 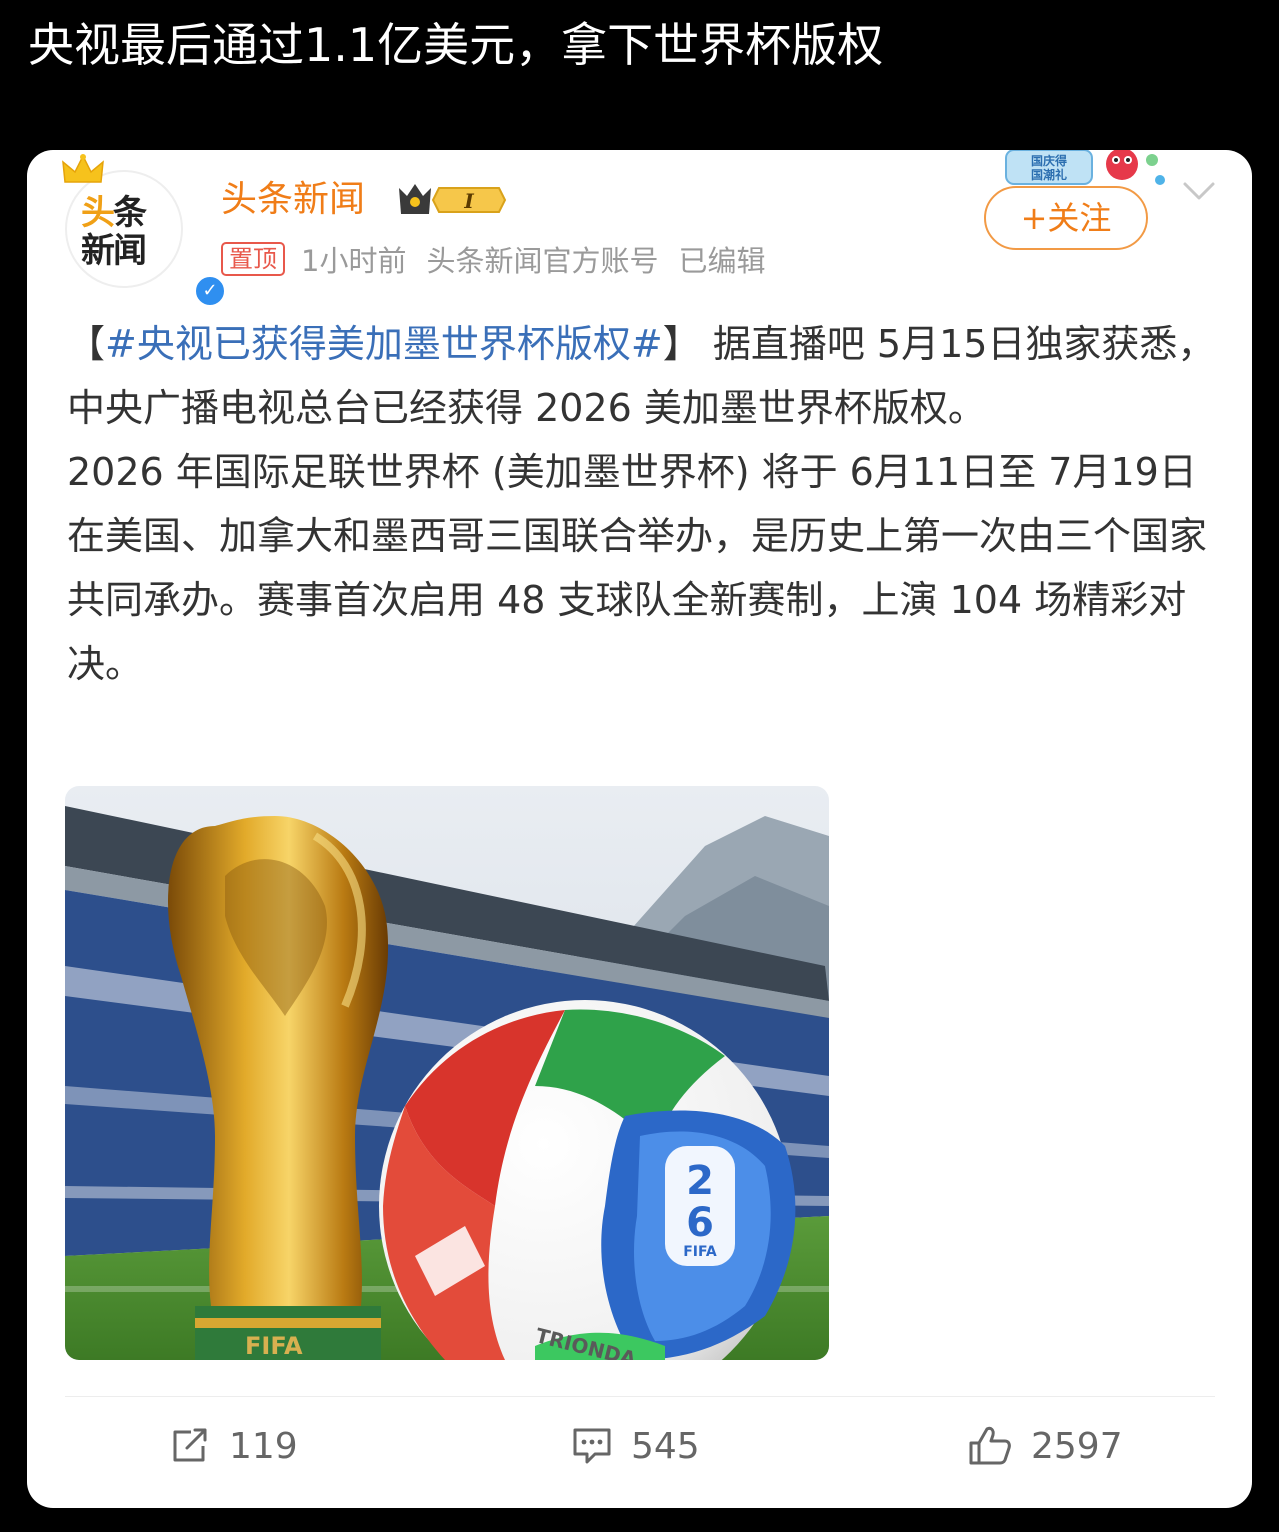 What do you see at coordinates (700, 1252) in the screenshot?
I see `ball-brand-text: FIFA` at bounding box center [700, 1252].